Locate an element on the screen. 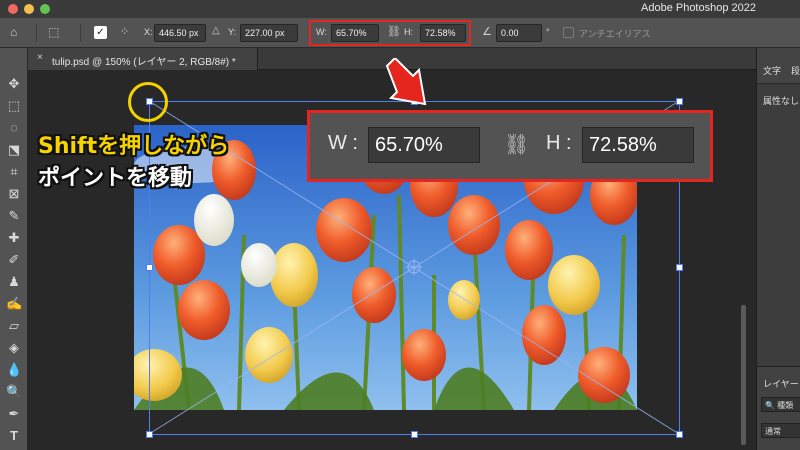  brush-tool-icon: ✐ is located at coordinates (14, 260).